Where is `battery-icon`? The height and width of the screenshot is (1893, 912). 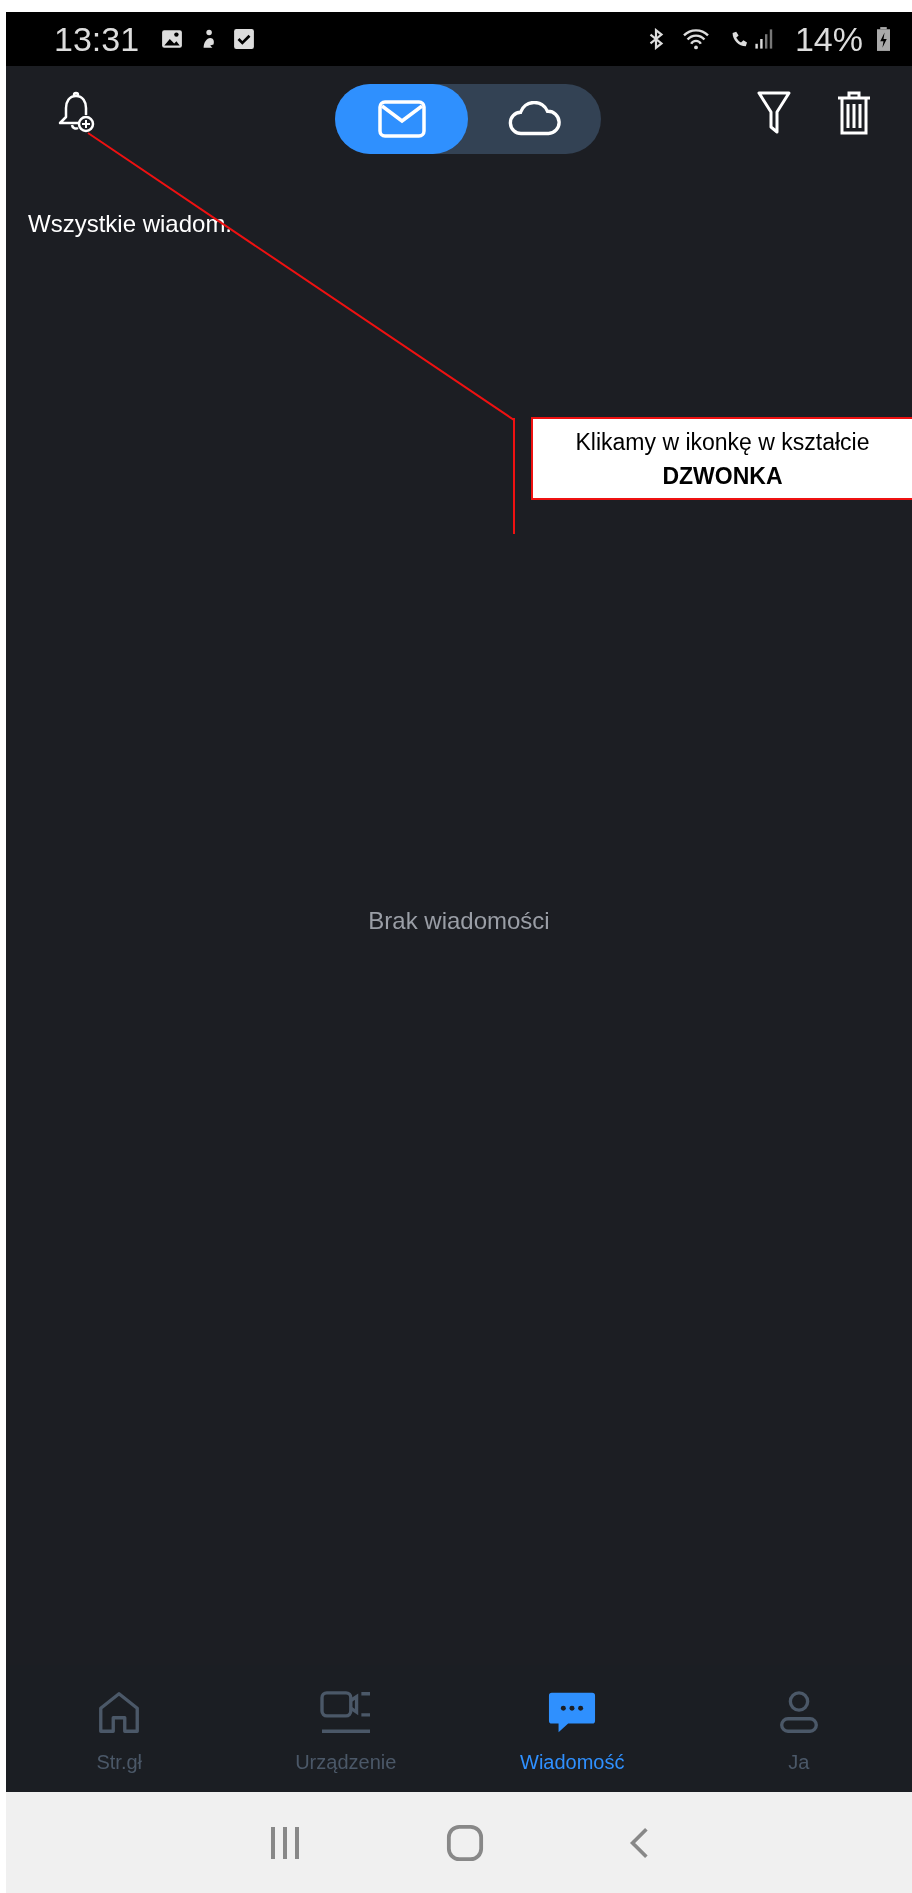
battery-icon is located at coordinates (883, 39).